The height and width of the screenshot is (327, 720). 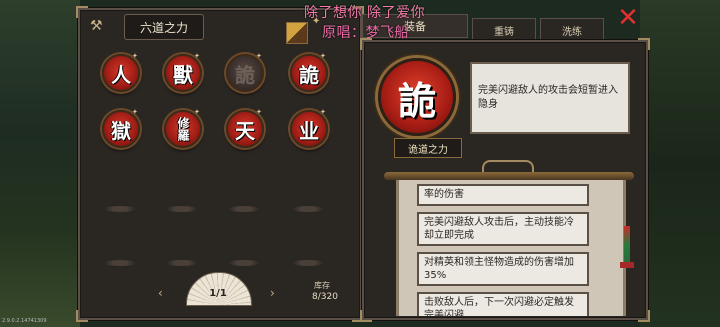 I want to click on power-glyph: 人, so click(x=121, y=74).